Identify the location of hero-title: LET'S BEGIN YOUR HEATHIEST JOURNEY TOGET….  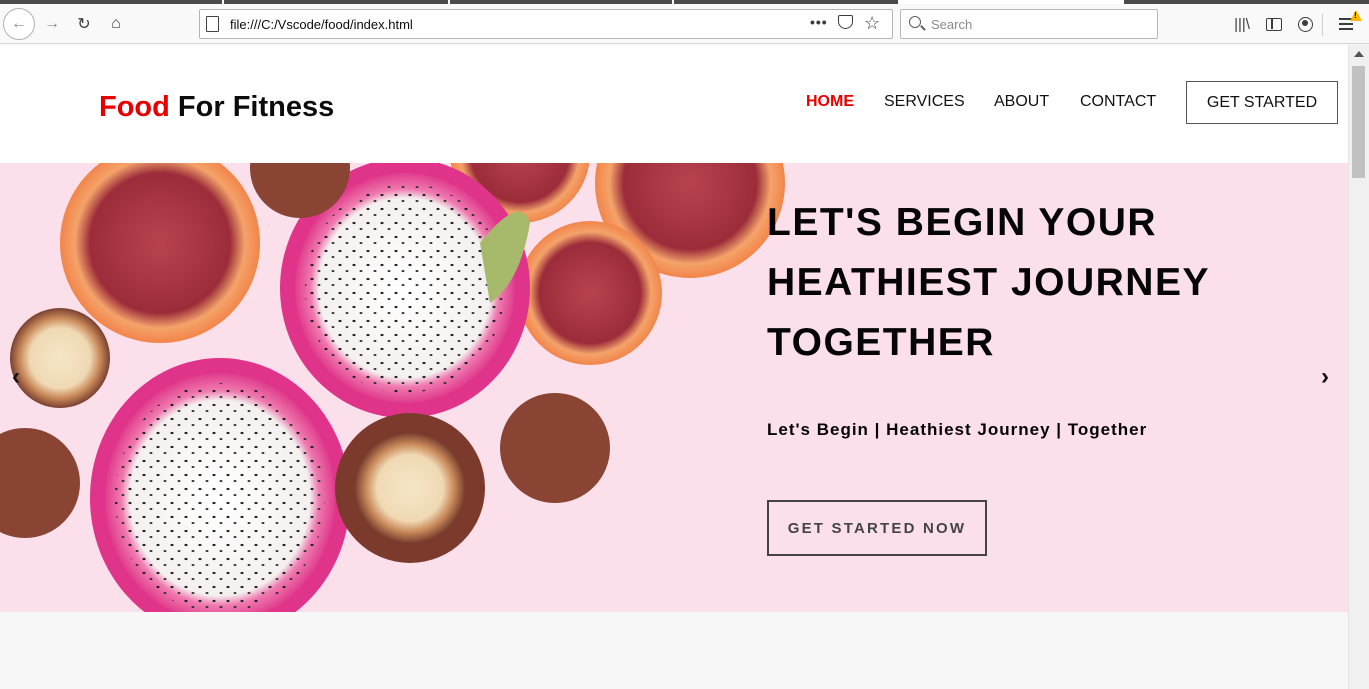
(1047, 283).